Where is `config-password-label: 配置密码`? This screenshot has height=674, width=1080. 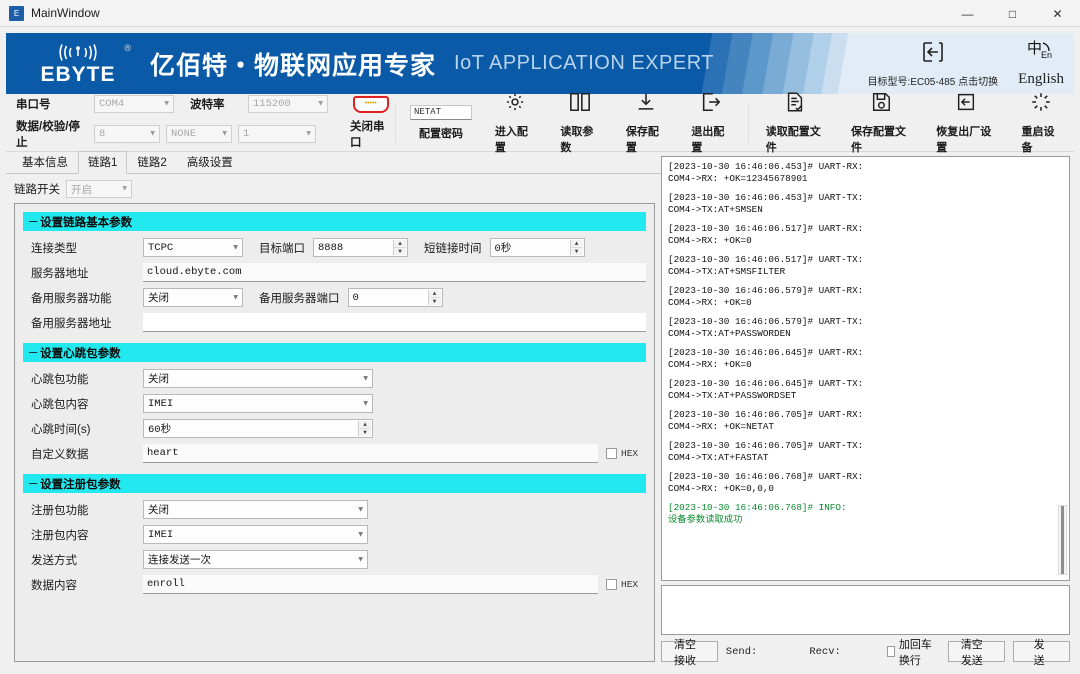
config-password-label: 配置密码 is located at coordinates (441, 133).